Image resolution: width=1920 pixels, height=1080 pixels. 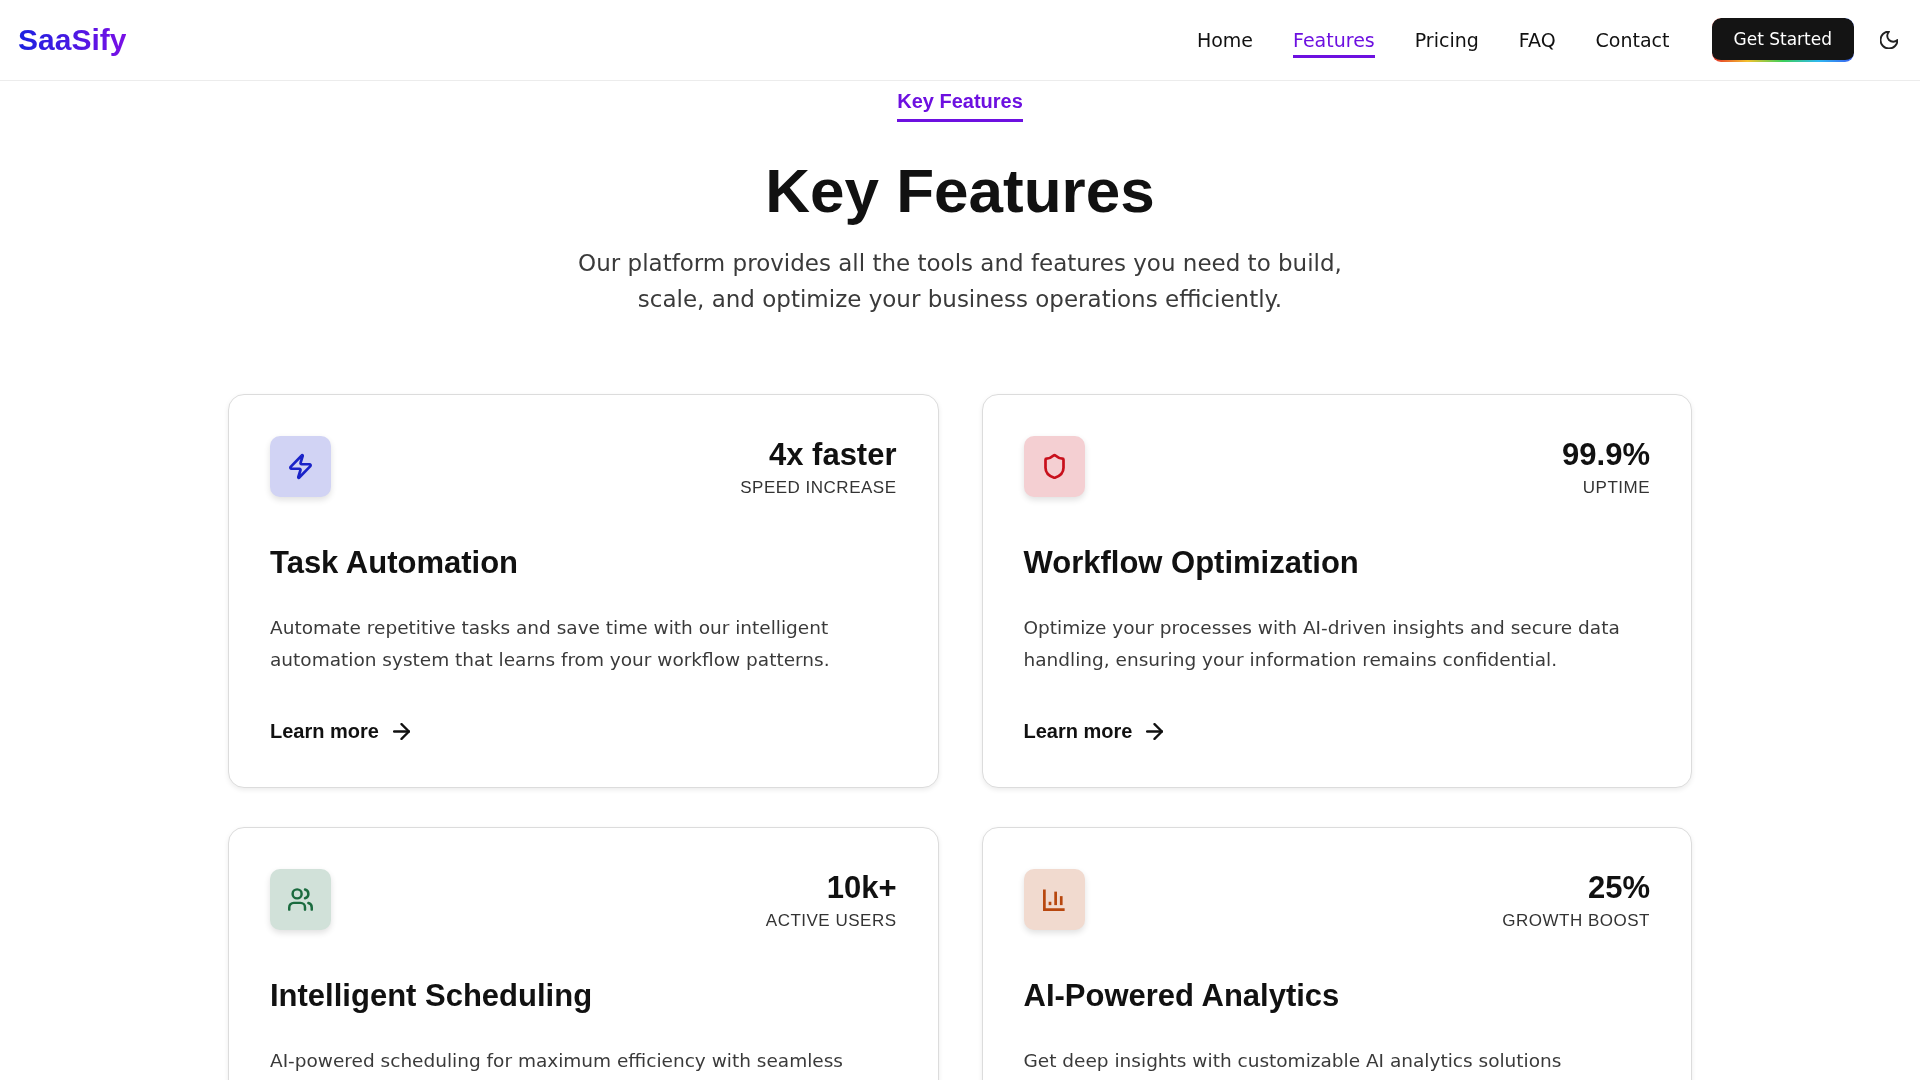 What do you see at coordinates (818, 488) in the screenshot?
I see `stat-label: SPEED INCREASE` at bounding box center [818, 488].